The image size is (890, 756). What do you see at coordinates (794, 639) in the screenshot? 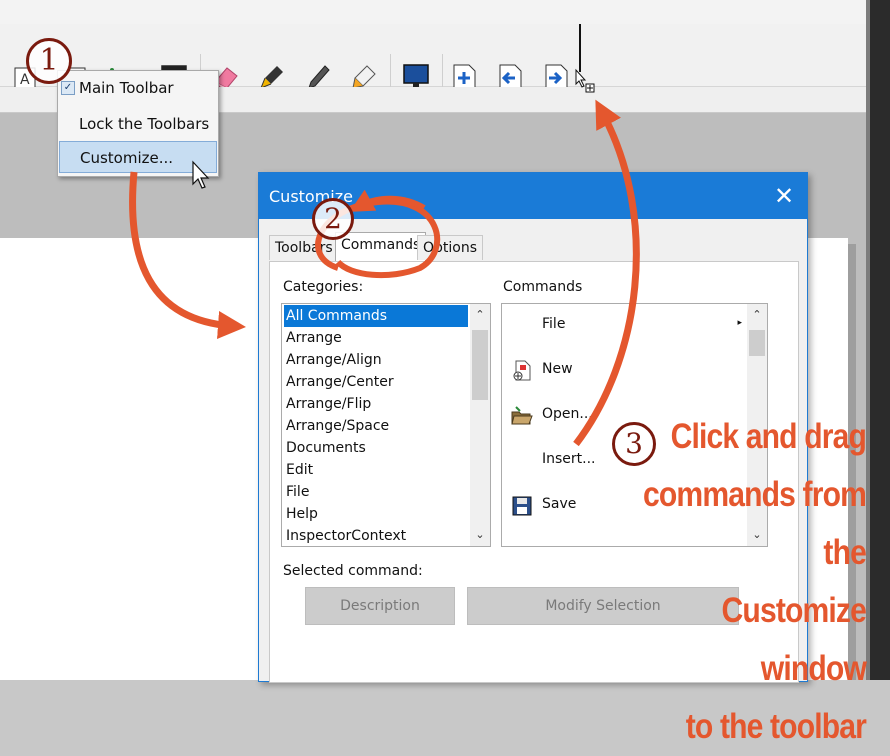
I see `instruction-line: Customize window` at bounding box center [794, 639].